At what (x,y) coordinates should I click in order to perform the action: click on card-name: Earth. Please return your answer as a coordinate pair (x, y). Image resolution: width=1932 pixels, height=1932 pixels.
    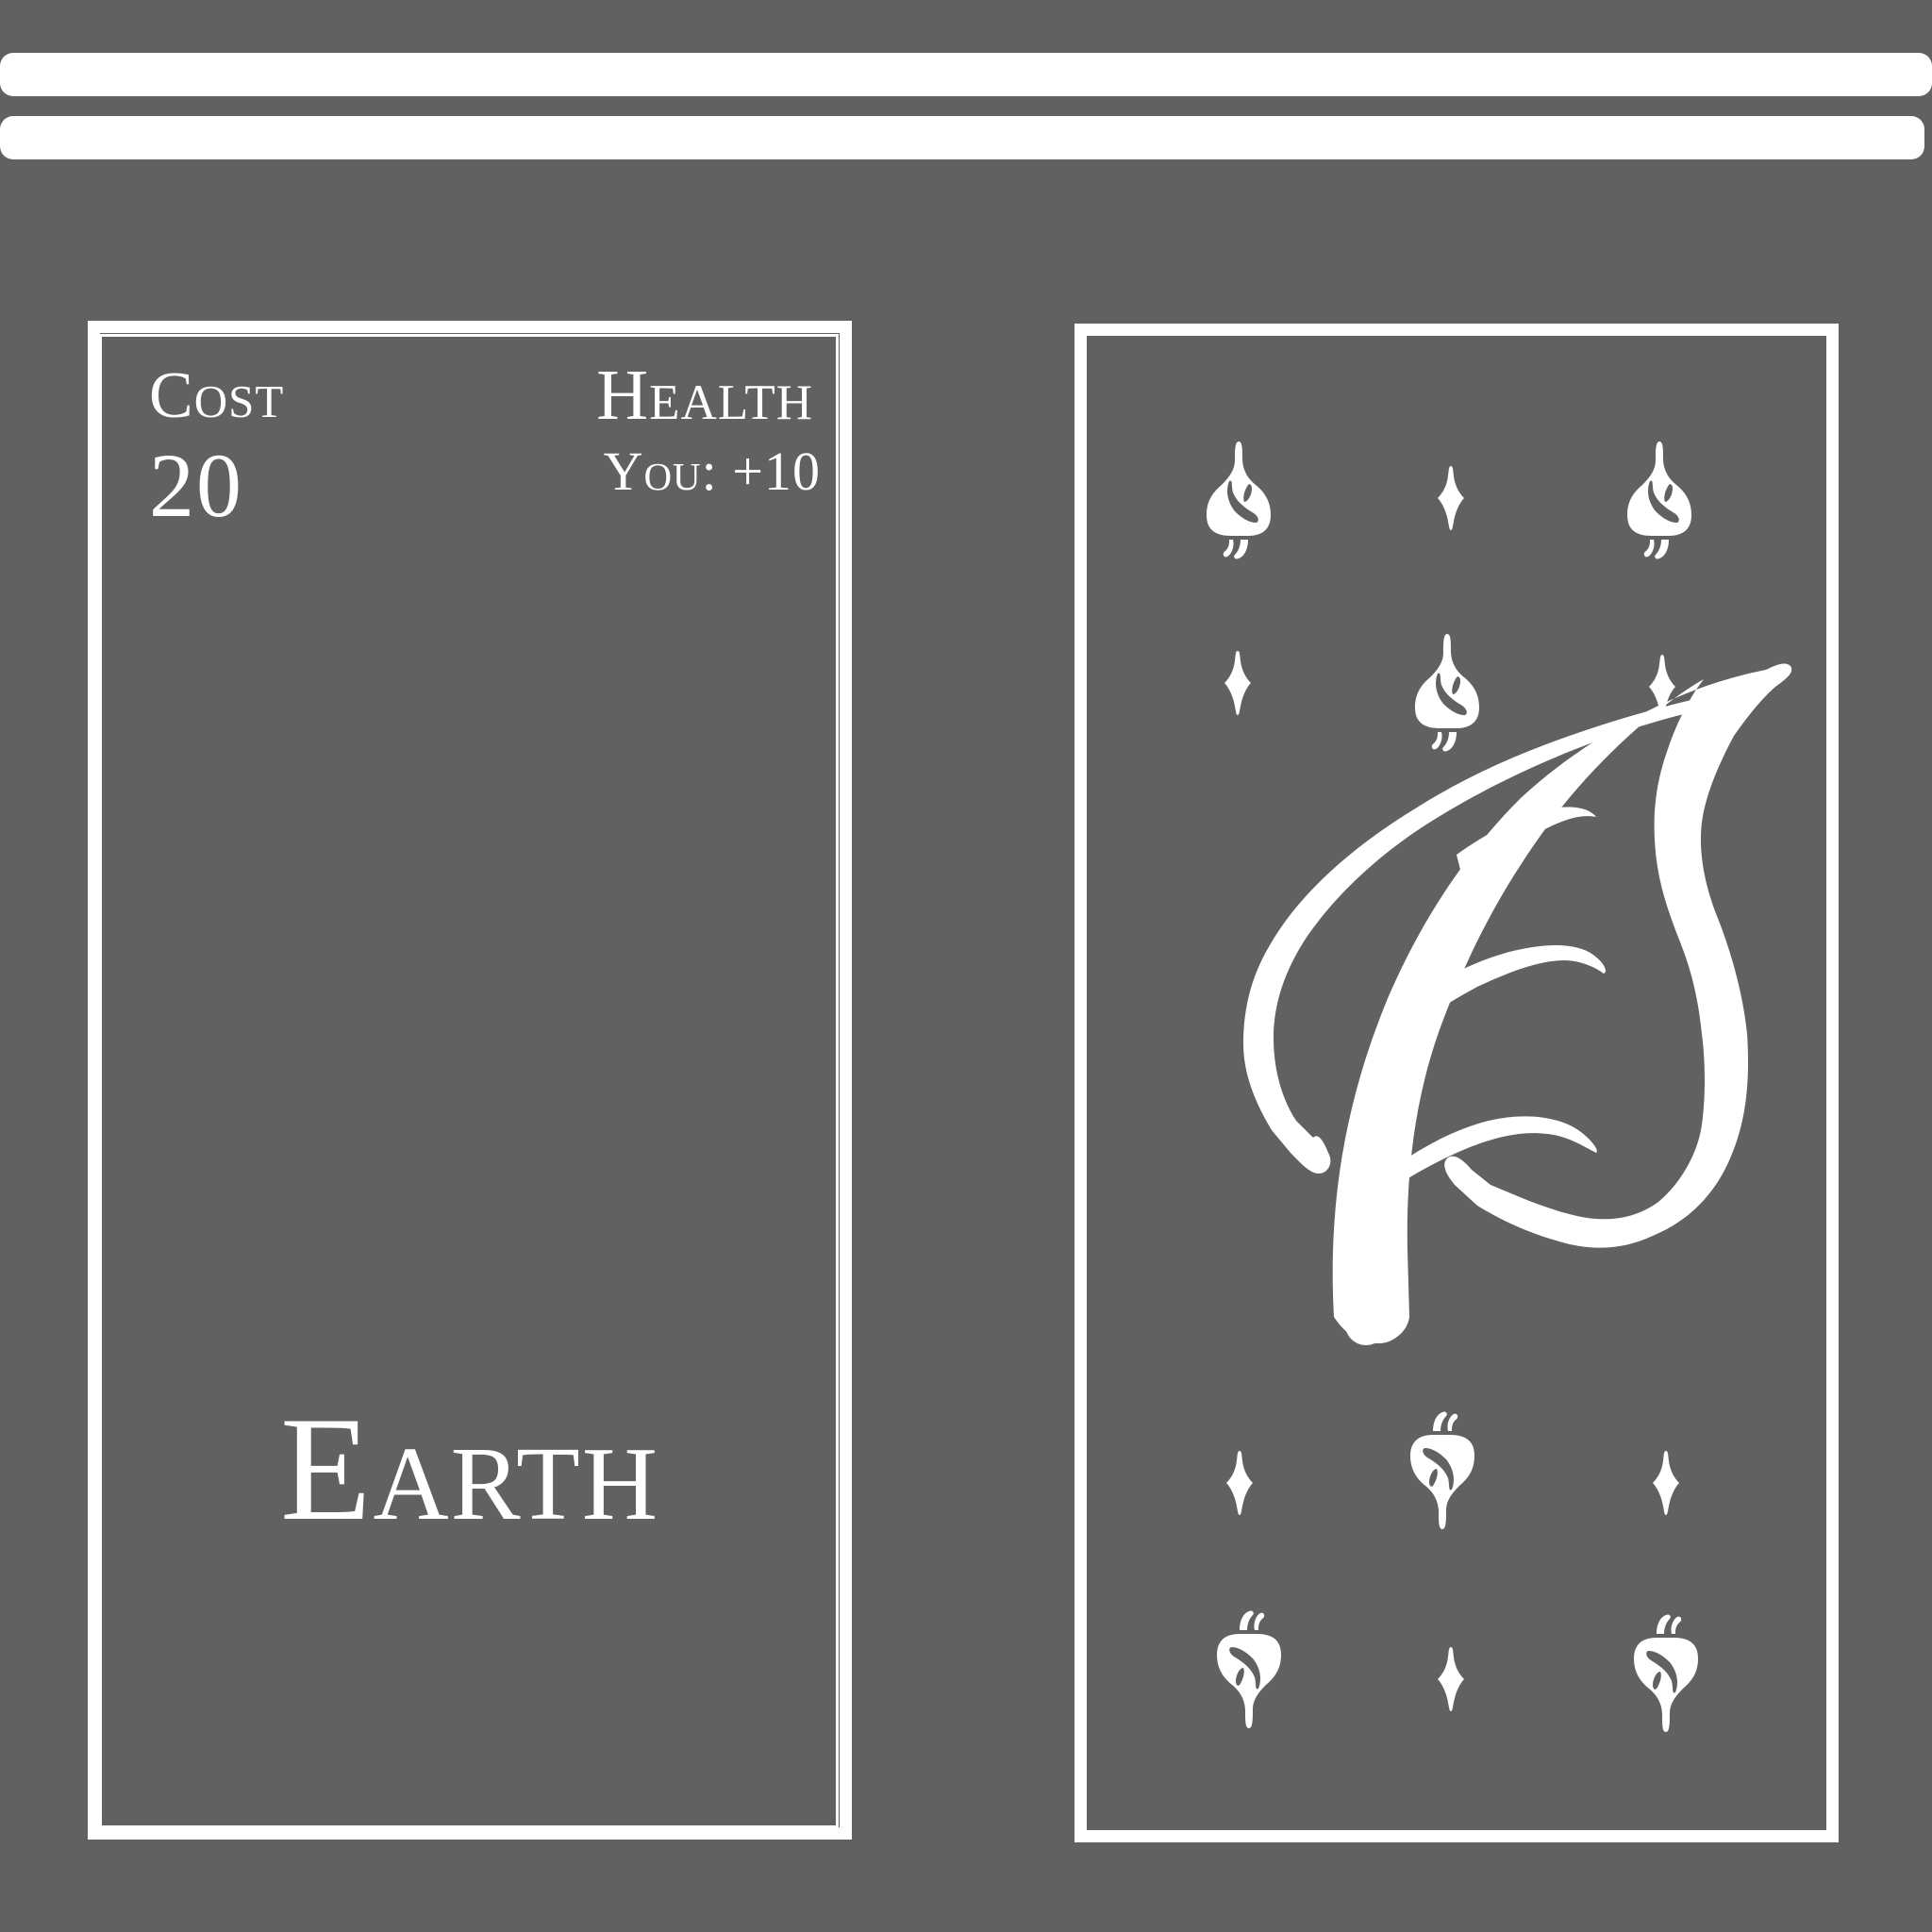
    Looking at the image, I should click on (469, 1469).